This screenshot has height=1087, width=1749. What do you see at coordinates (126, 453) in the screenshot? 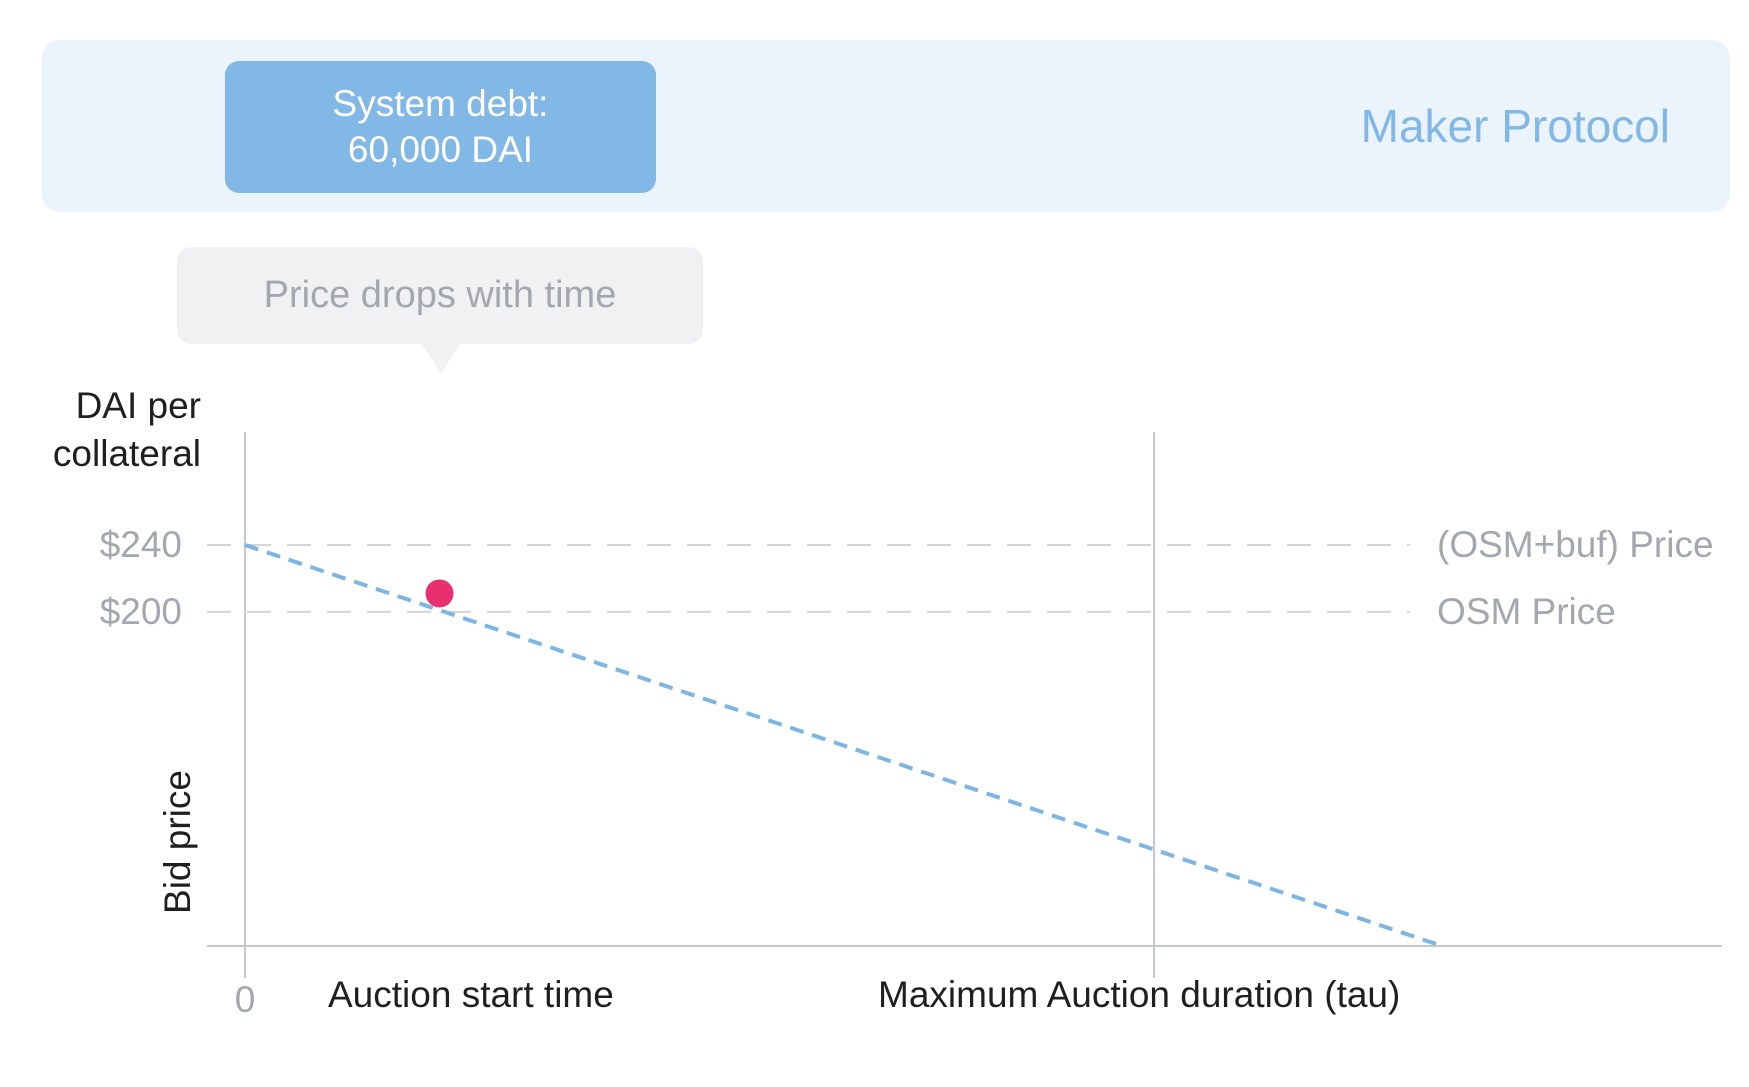
I see `y-axis-unit-line2: collateral` at bounding box center [126, 453].